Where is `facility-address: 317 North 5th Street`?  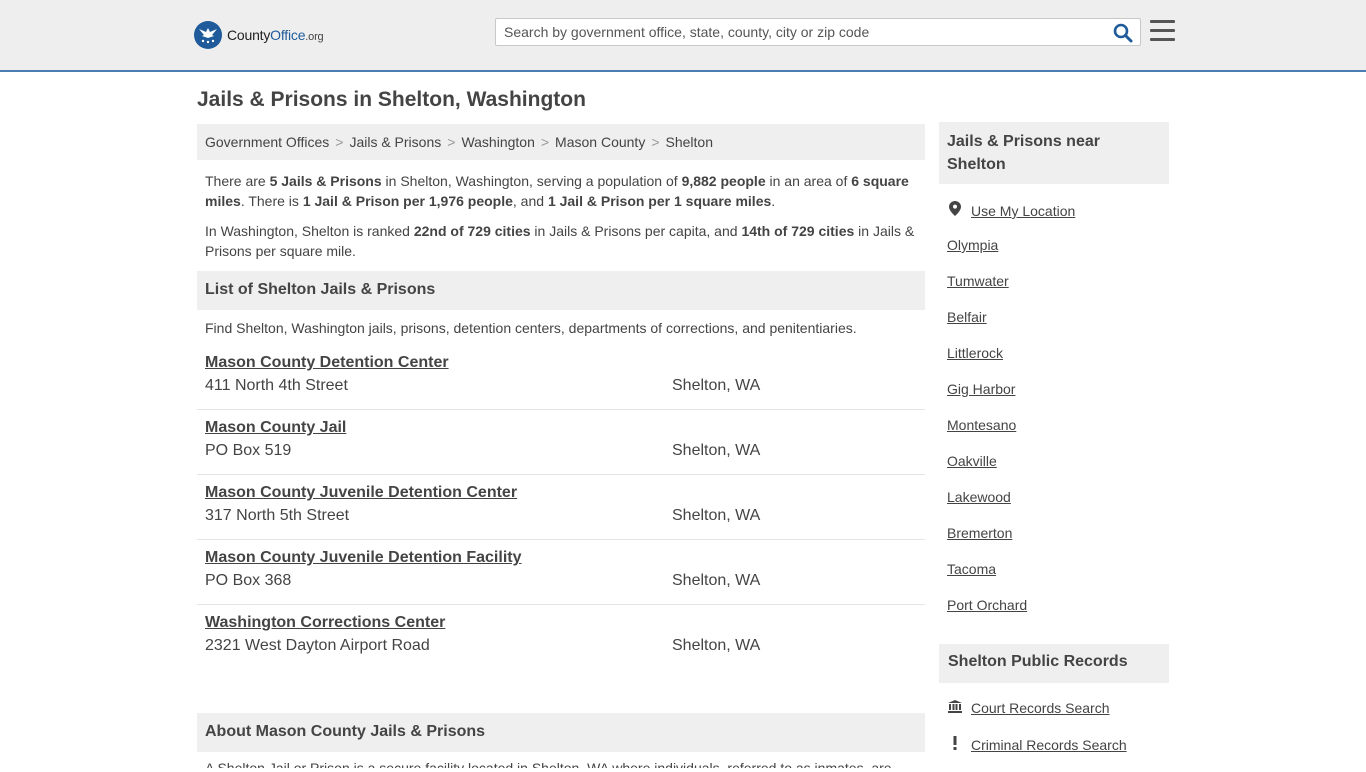 facility-address: 317 North 5th Street is located at coordinates (277, 515).